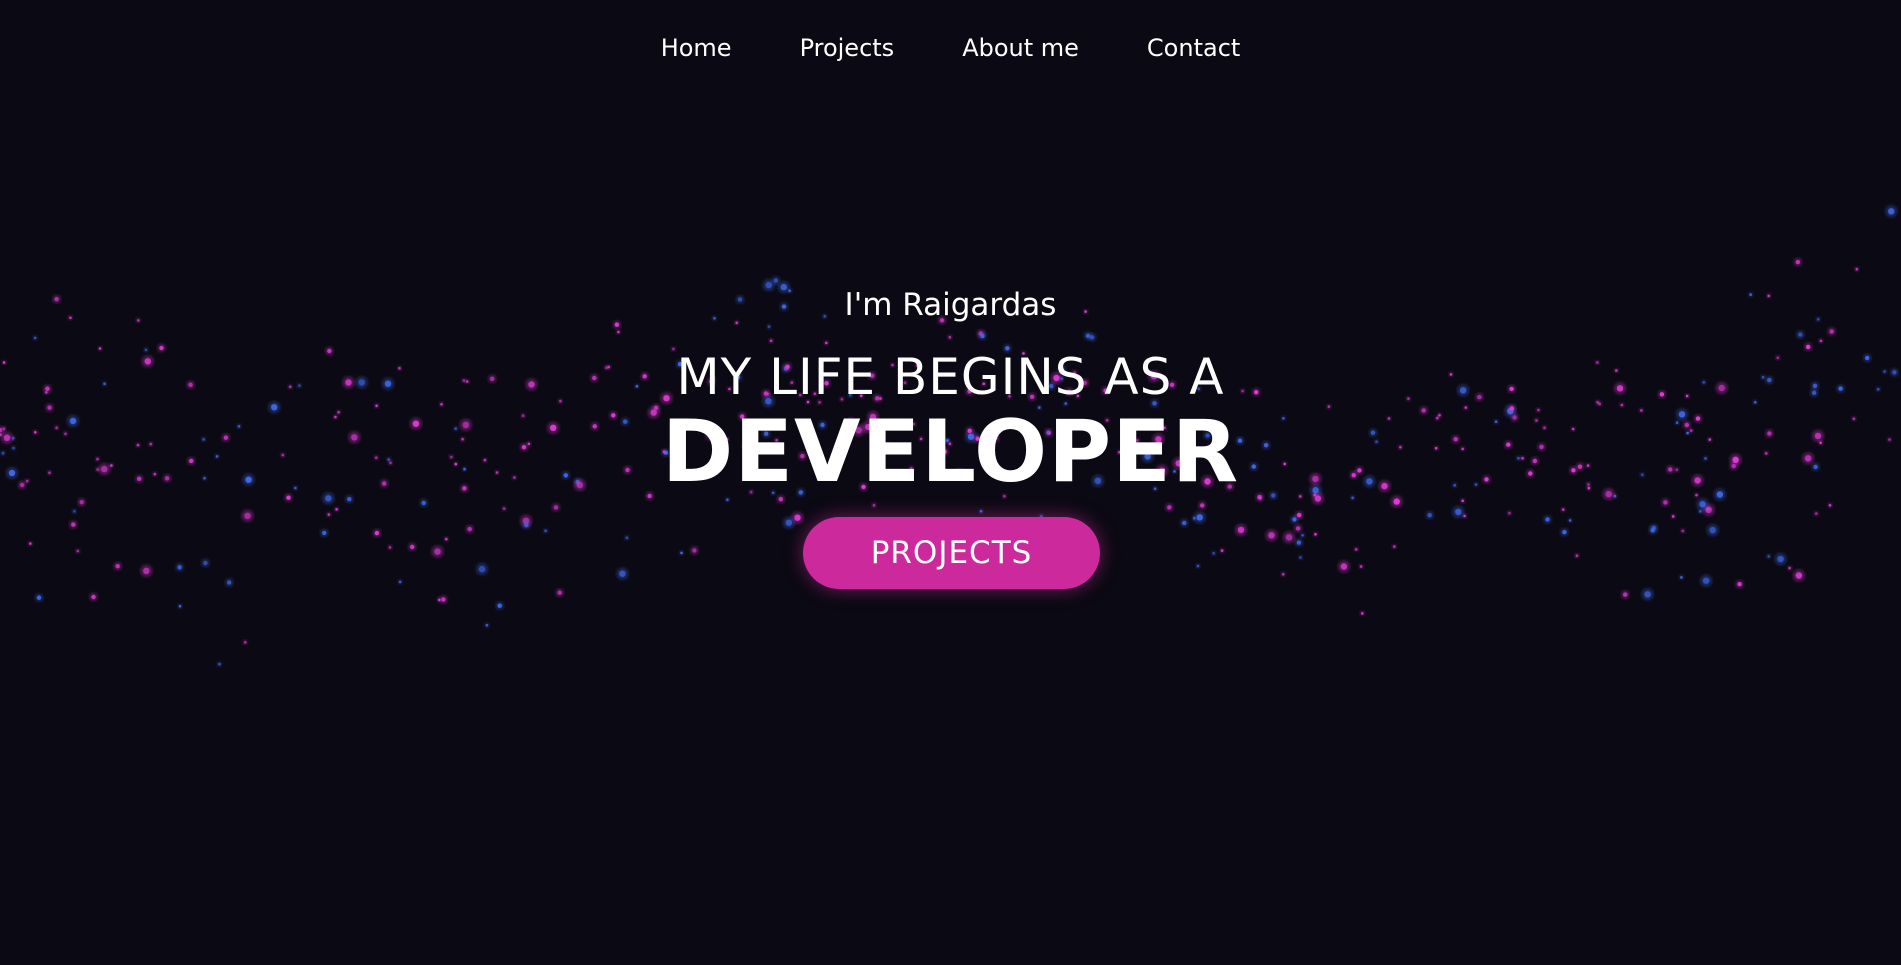 The image size is (1901, 965). I want to click on nav-about-link: About me, so click(1020, 48).